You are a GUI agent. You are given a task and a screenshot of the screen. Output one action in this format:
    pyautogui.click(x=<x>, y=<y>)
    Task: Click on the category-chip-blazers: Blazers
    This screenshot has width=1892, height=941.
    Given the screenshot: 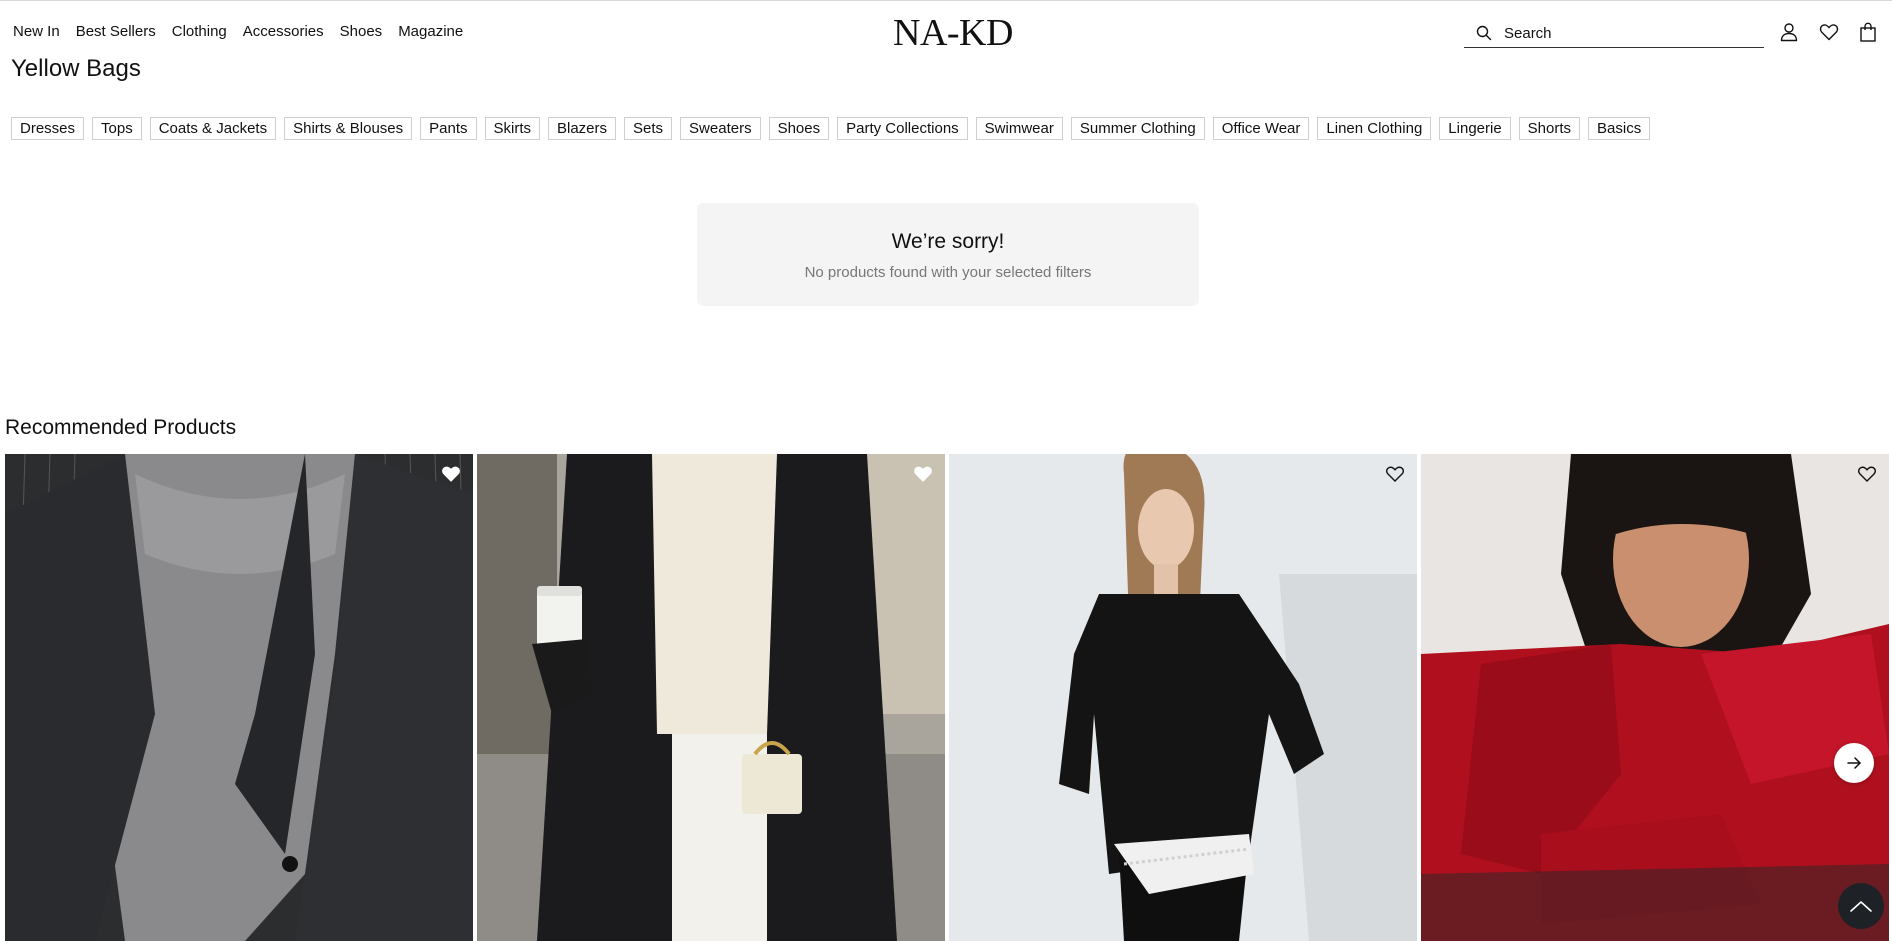 What is the action you would take?
    pyautogui.click(x=582, y=128)
    